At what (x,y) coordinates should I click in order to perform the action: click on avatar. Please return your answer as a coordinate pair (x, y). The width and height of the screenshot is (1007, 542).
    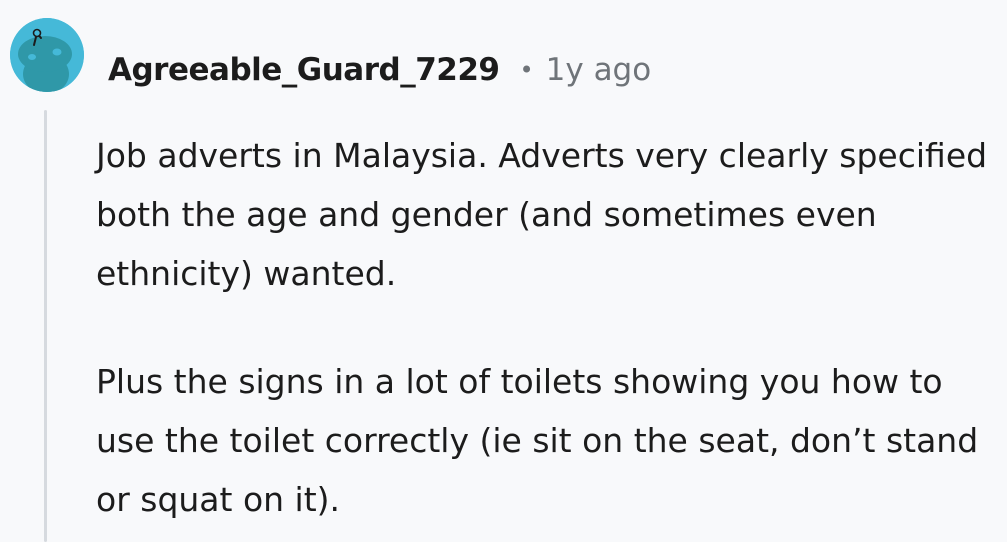
    Looking at the image, I should click on (47, 55).